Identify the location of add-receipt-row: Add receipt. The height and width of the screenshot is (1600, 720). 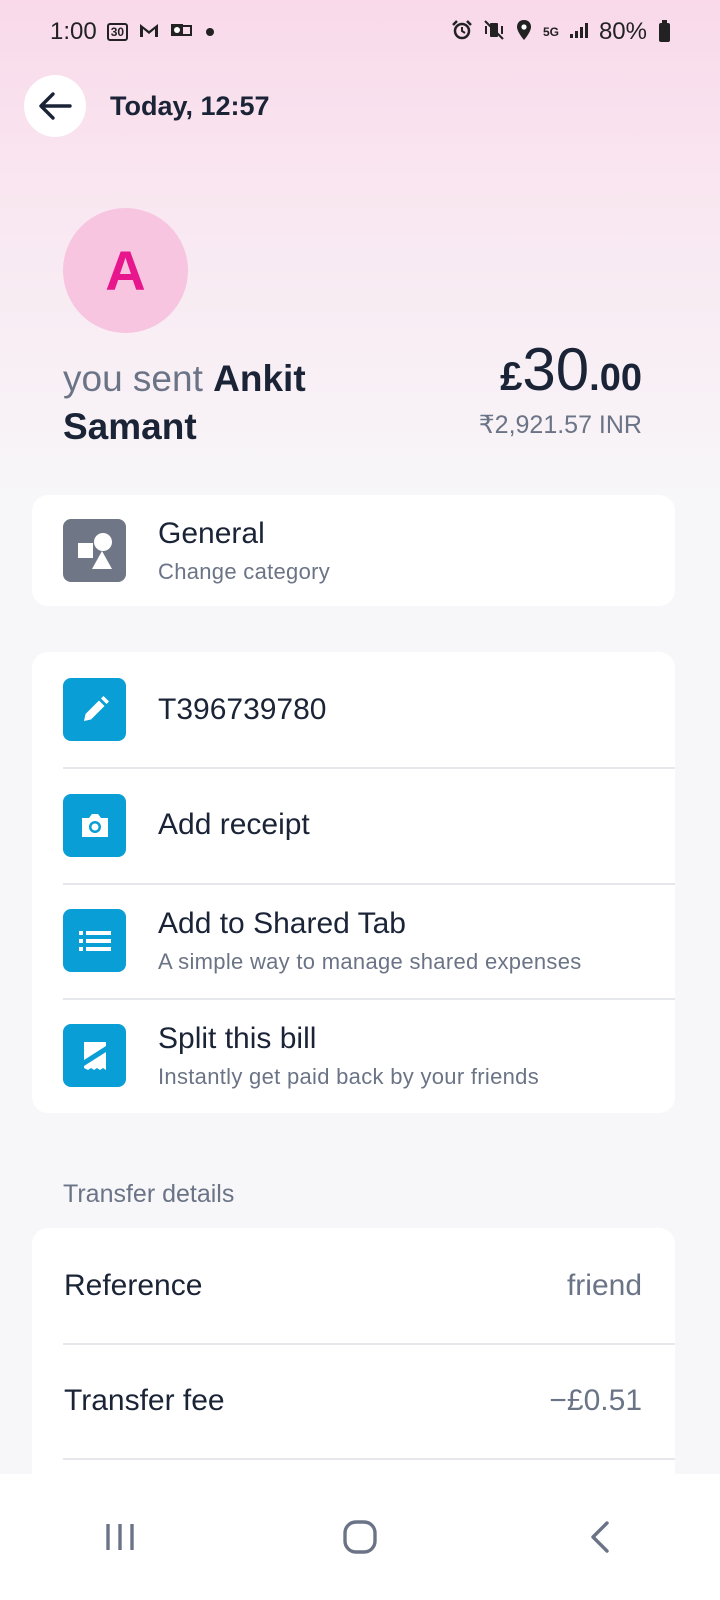
(353, 825).